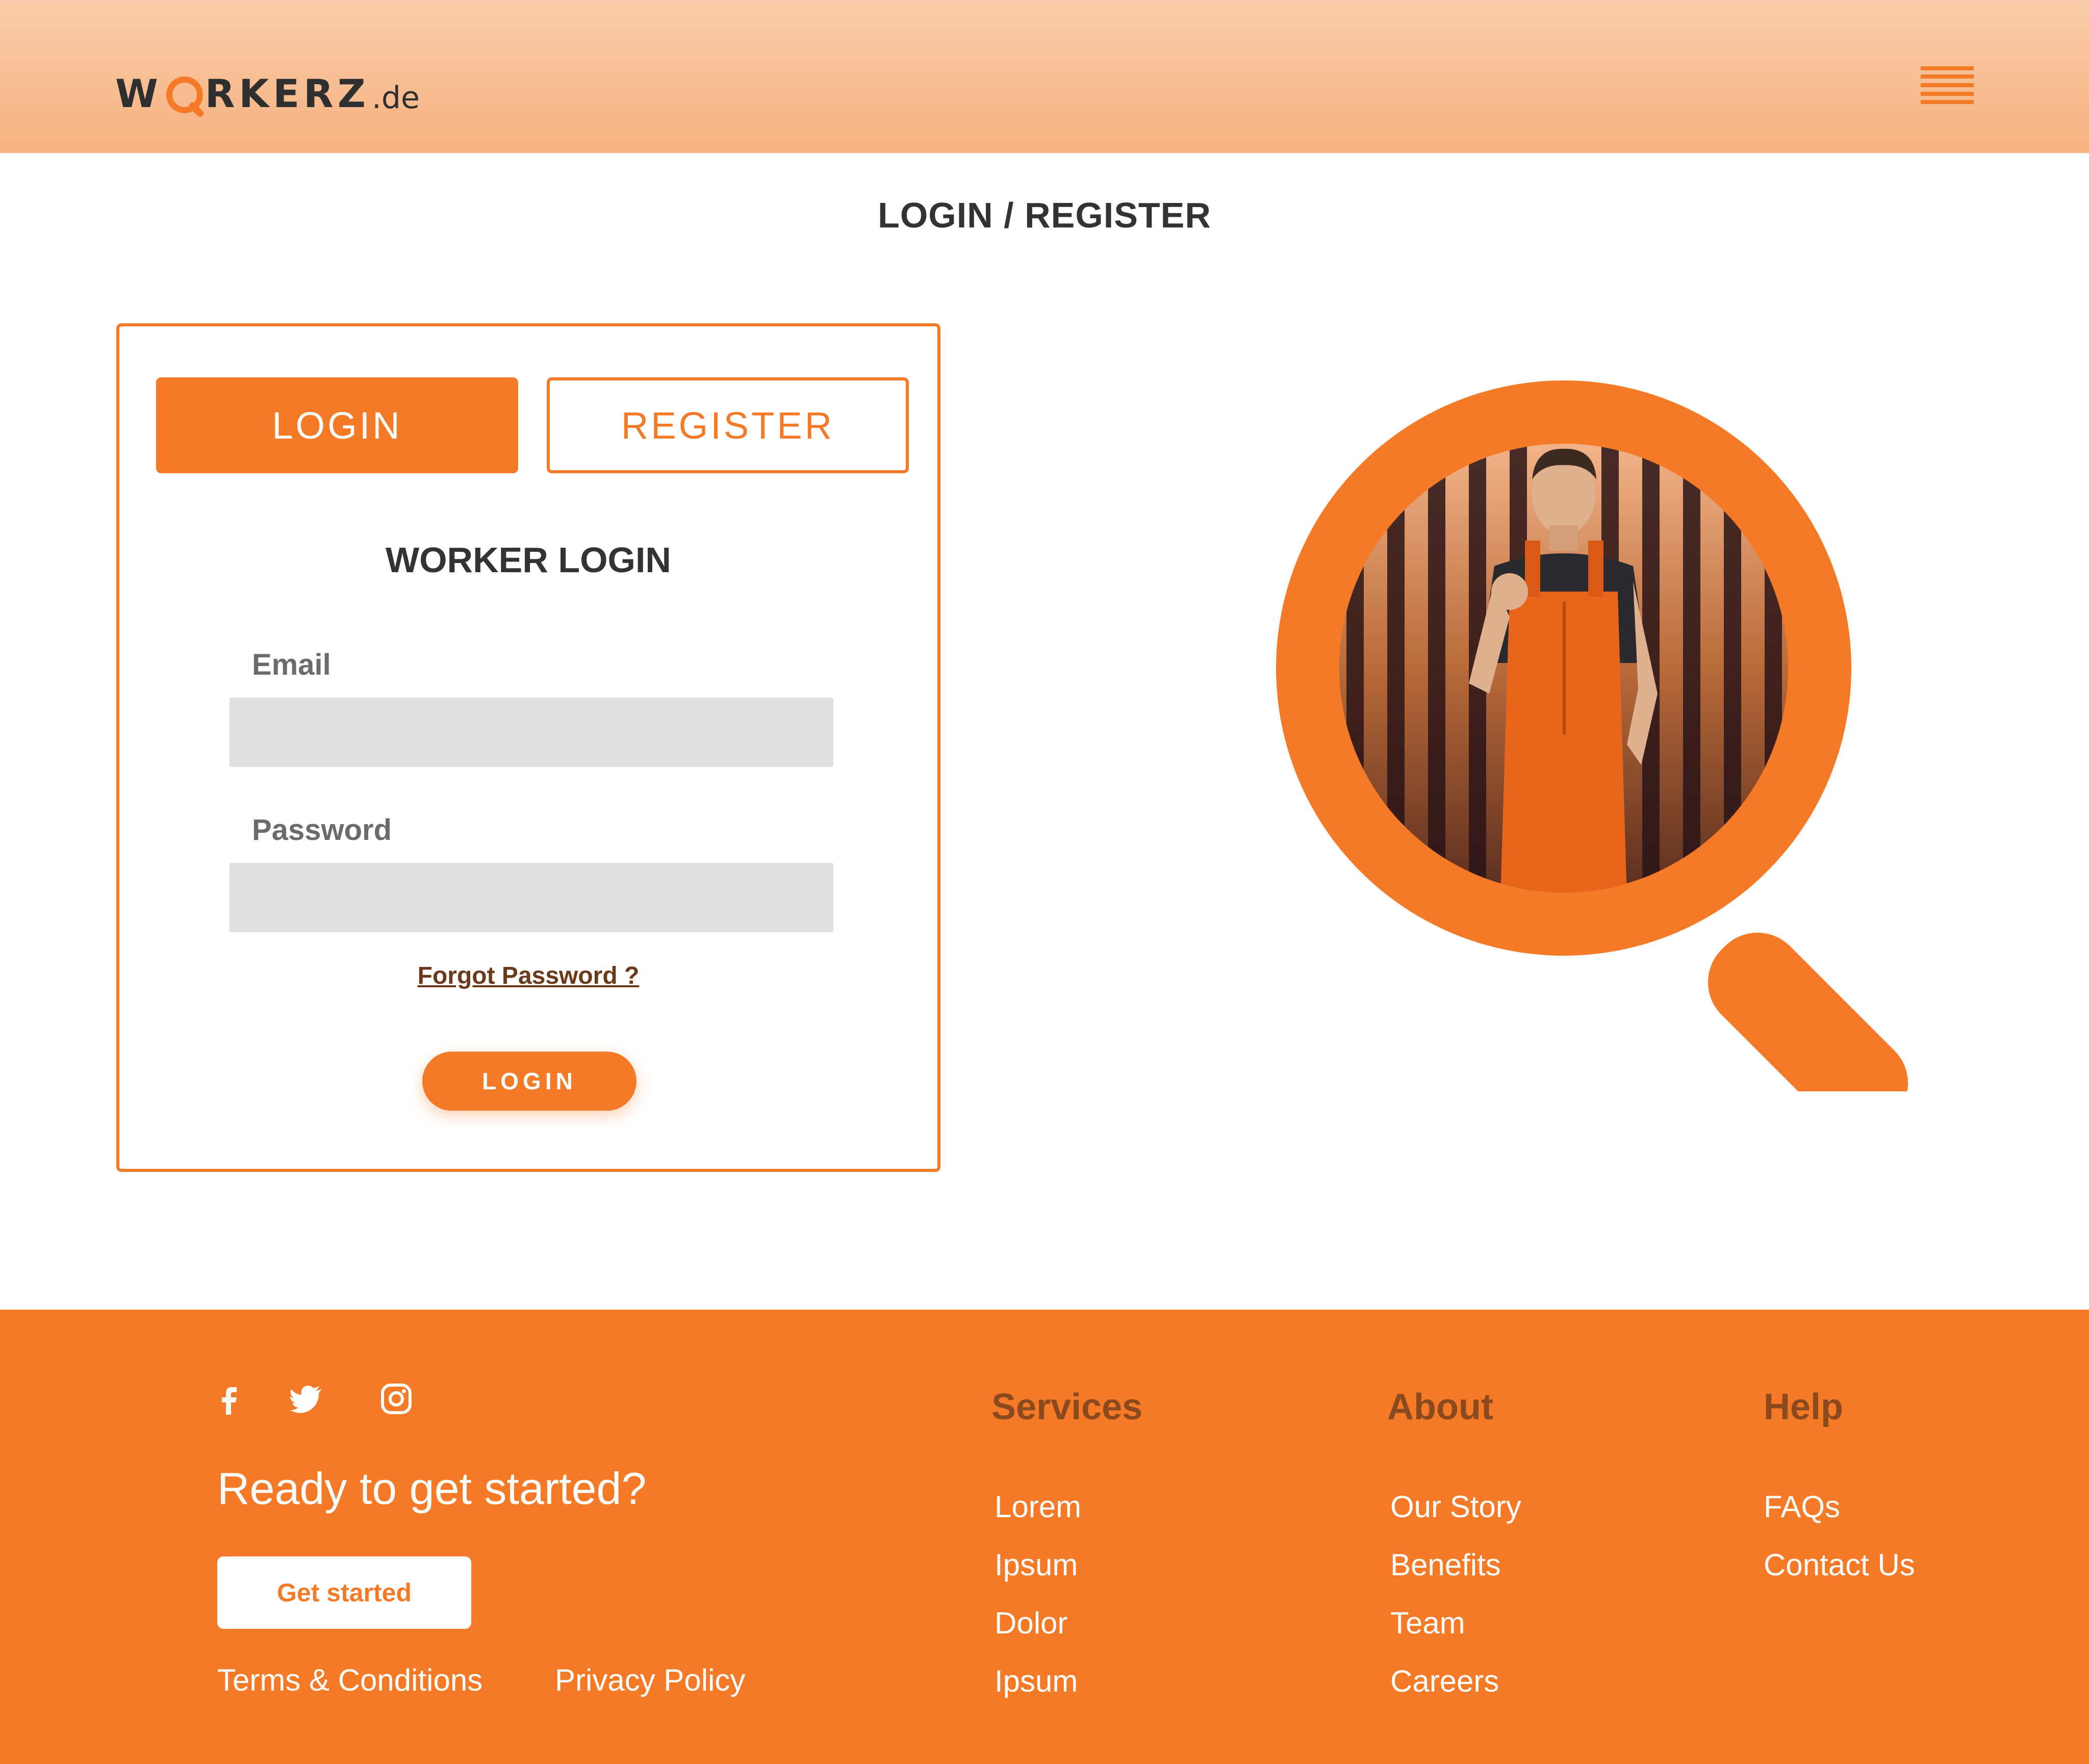 The image size is (2089, 1764). What do you see at coordinates (1038, 1507) in the screenshot?
I see `footer-link: Lorem` at bounding box center [1038, 1507].